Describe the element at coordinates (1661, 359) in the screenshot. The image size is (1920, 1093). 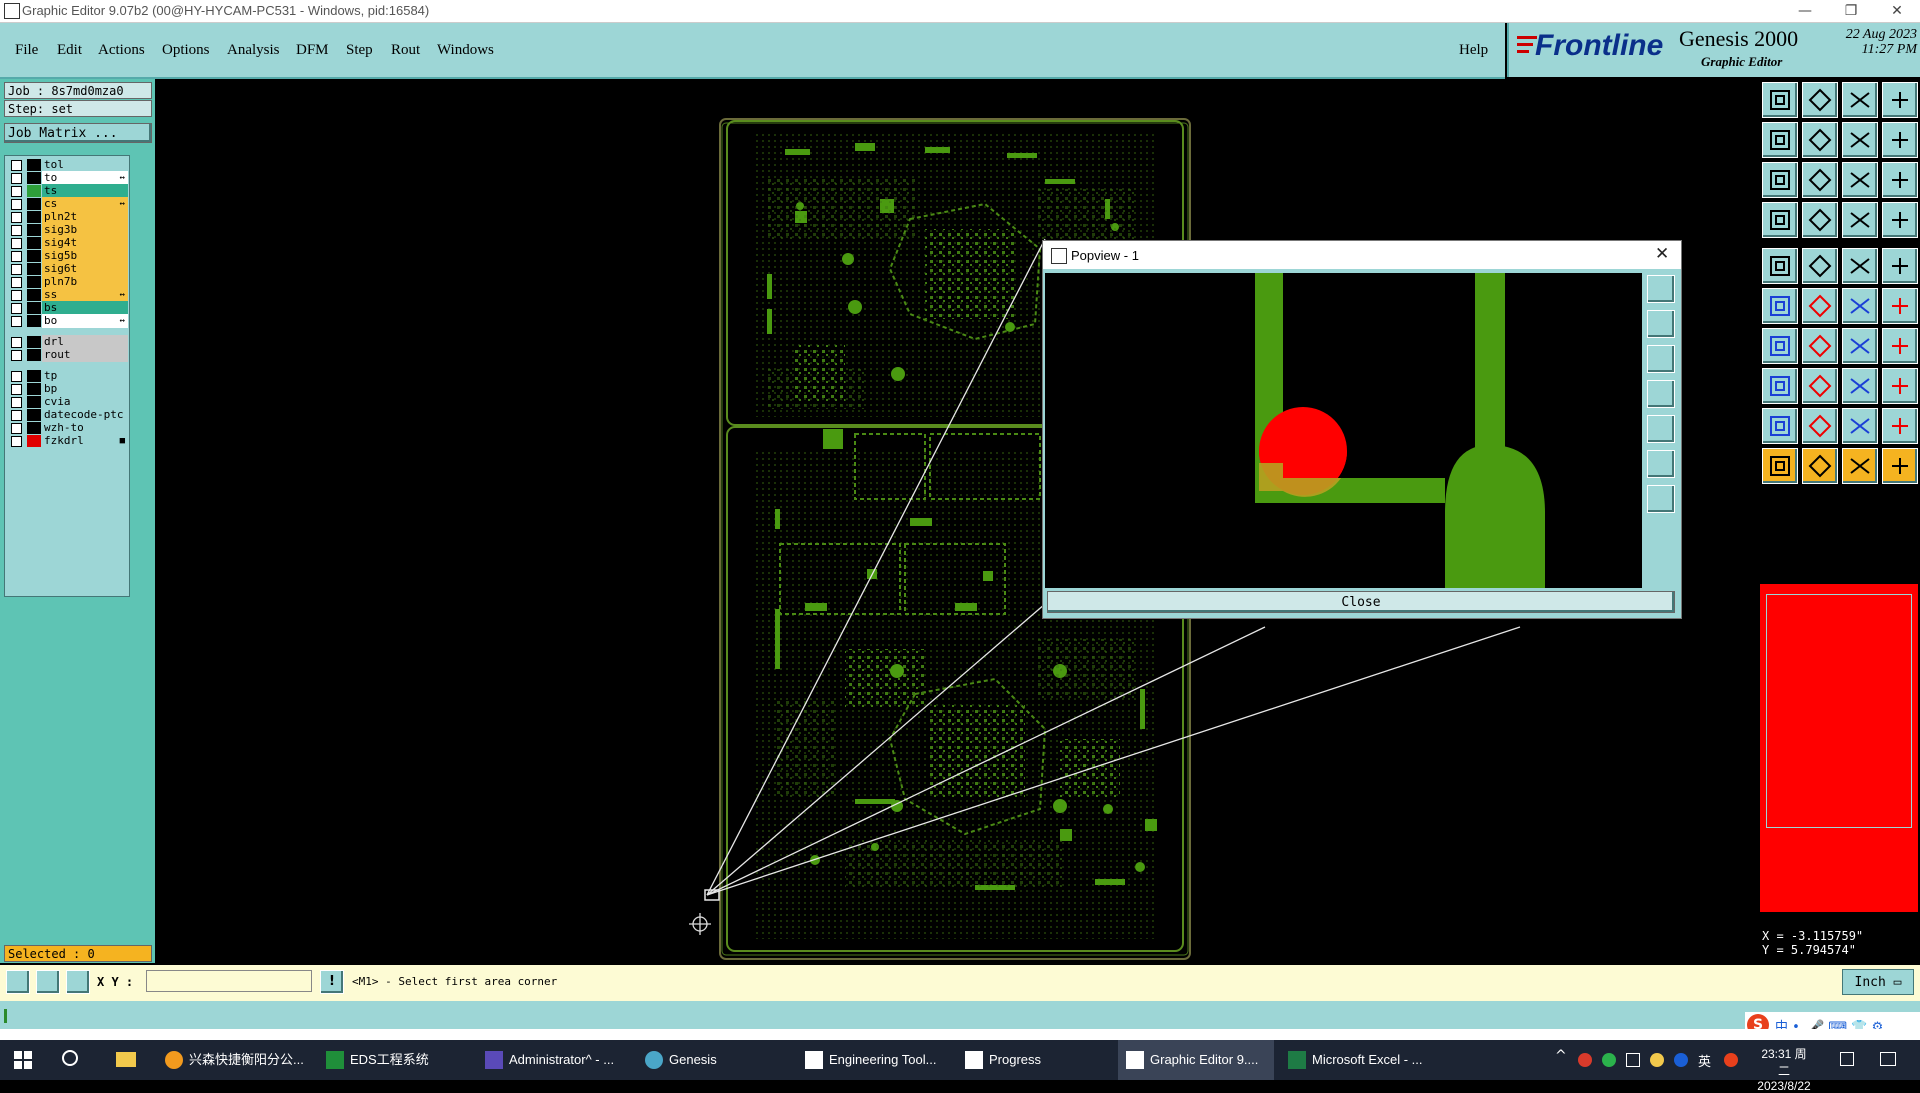
I see `popview-zoom-out-button` at that location.